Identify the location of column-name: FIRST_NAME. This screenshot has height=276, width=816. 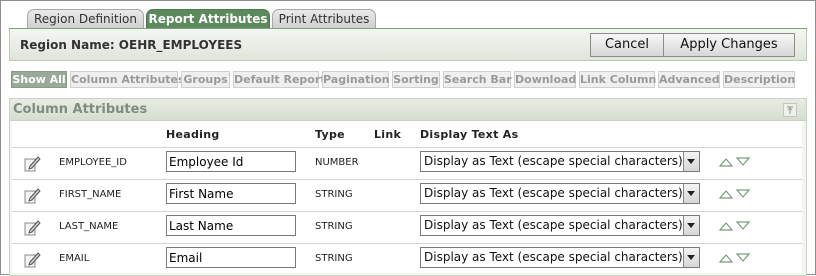
(90, 194).